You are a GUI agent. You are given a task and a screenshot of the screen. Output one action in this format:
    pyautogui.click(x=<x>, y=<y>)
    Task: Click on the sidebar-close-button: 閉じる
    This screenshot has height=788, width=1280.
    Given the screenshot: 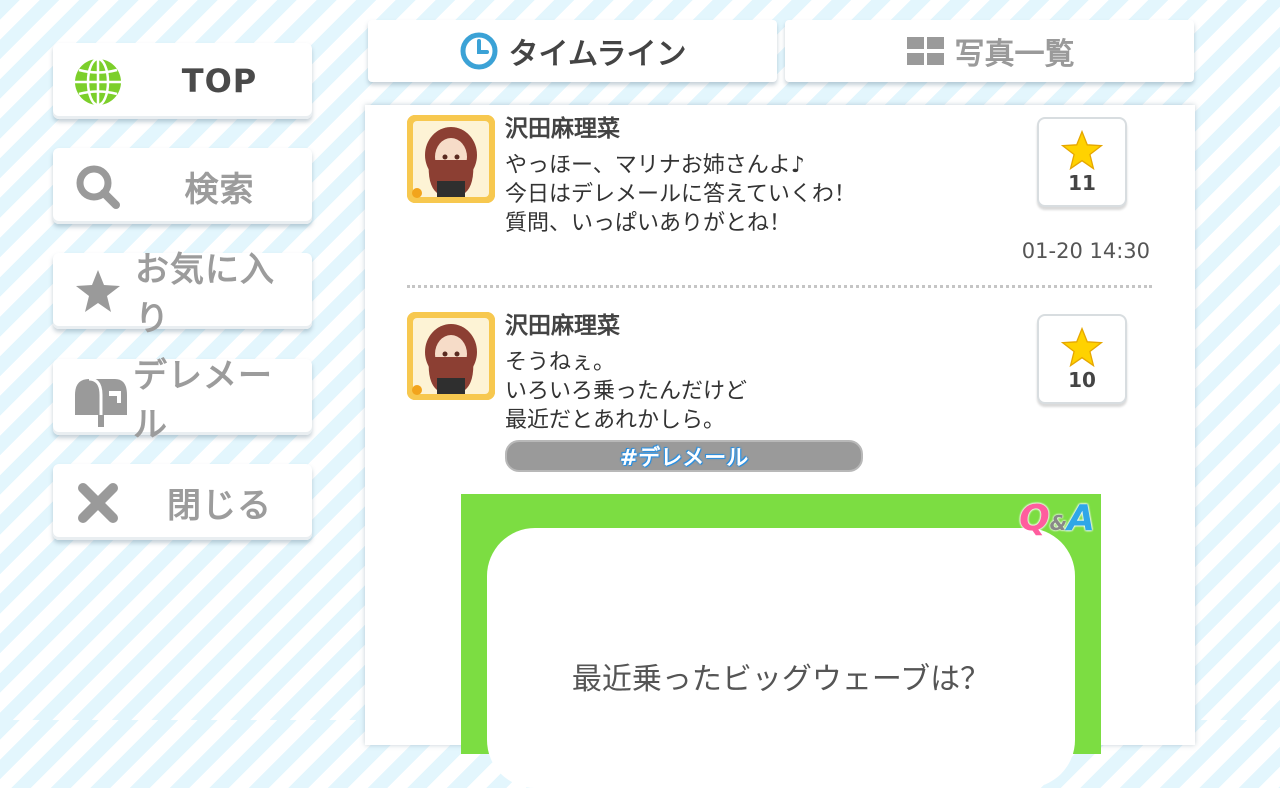 What is the action you would take?
    pyautogui.click(x=182, y=502)
    